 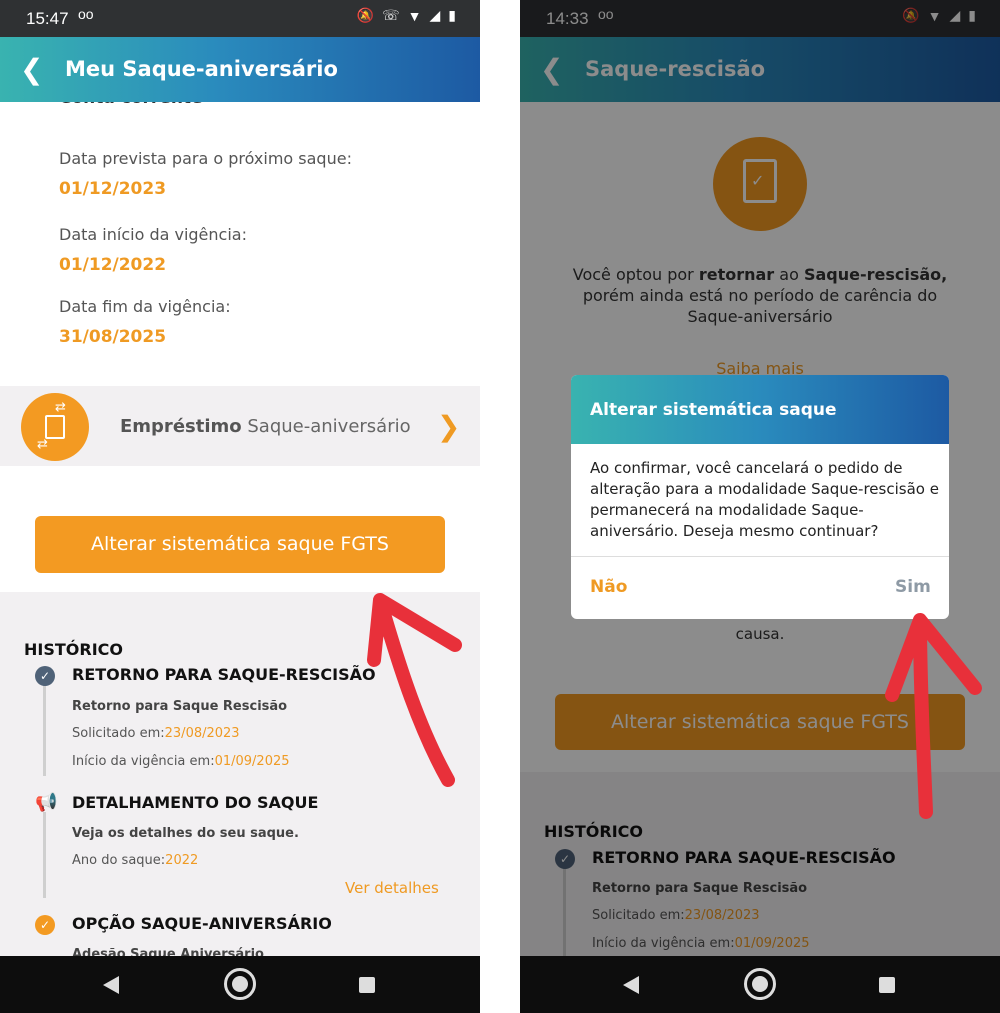 I want to click on dialog-divider, so click(x=760, y=556).